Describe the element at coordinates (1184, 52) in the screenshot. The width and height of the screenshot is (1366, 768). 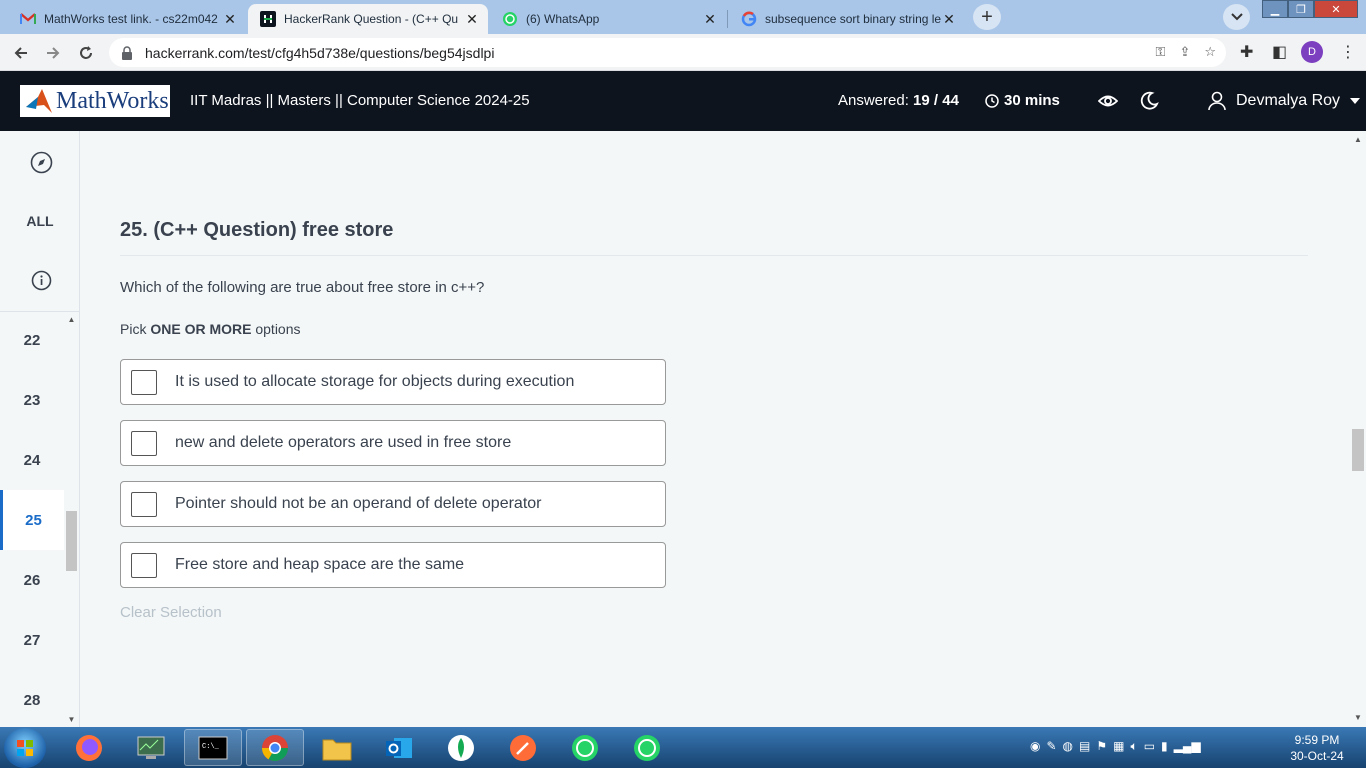
I see `share-icon: ⇪` at that location.